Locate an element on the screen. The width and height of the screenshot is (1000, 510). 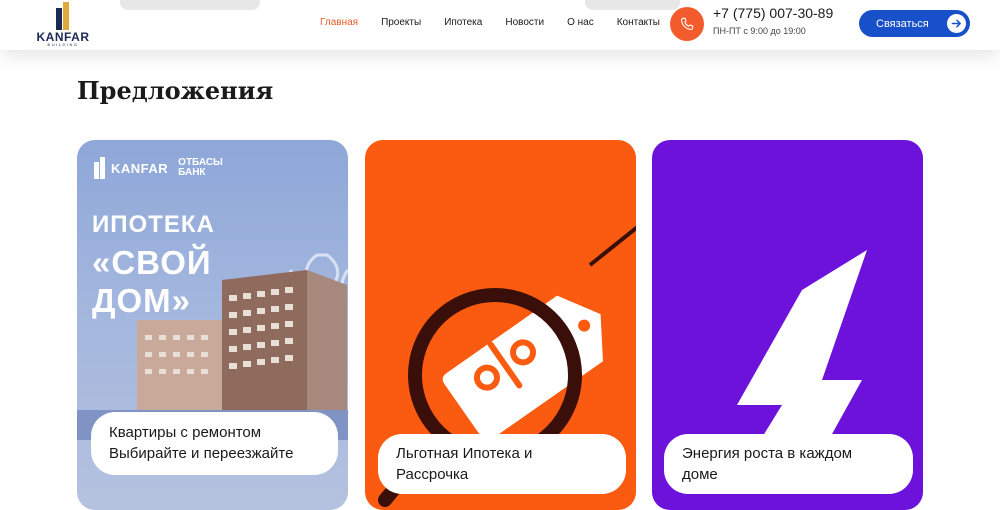
phone-icon is located at coordinates (687, 23).